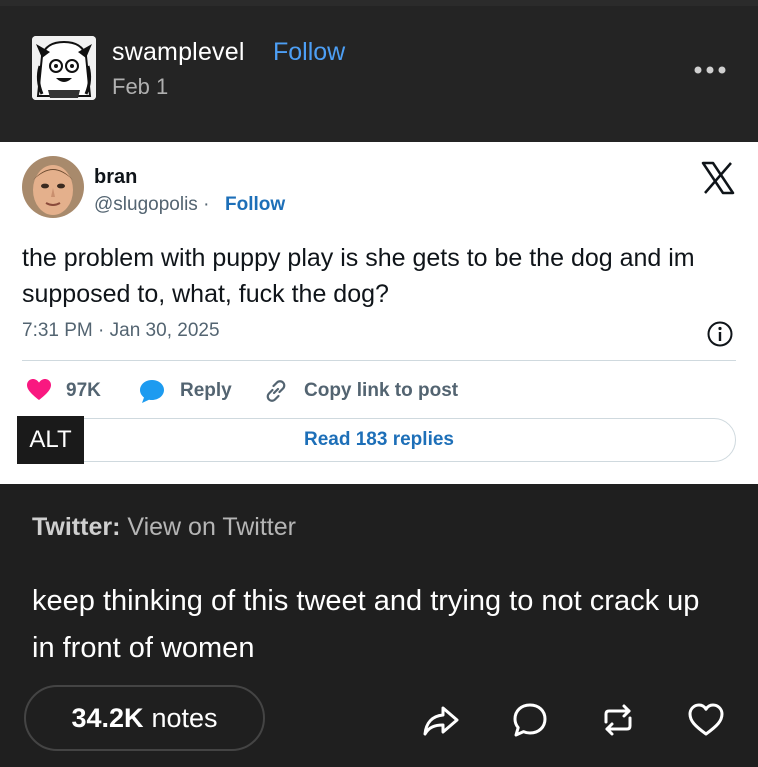 Image resolution: width=758 pixels, height=767 pixels. Describe the element at coordinates (379, 360) in the screenshot. I see `tweet-divider` at that location.